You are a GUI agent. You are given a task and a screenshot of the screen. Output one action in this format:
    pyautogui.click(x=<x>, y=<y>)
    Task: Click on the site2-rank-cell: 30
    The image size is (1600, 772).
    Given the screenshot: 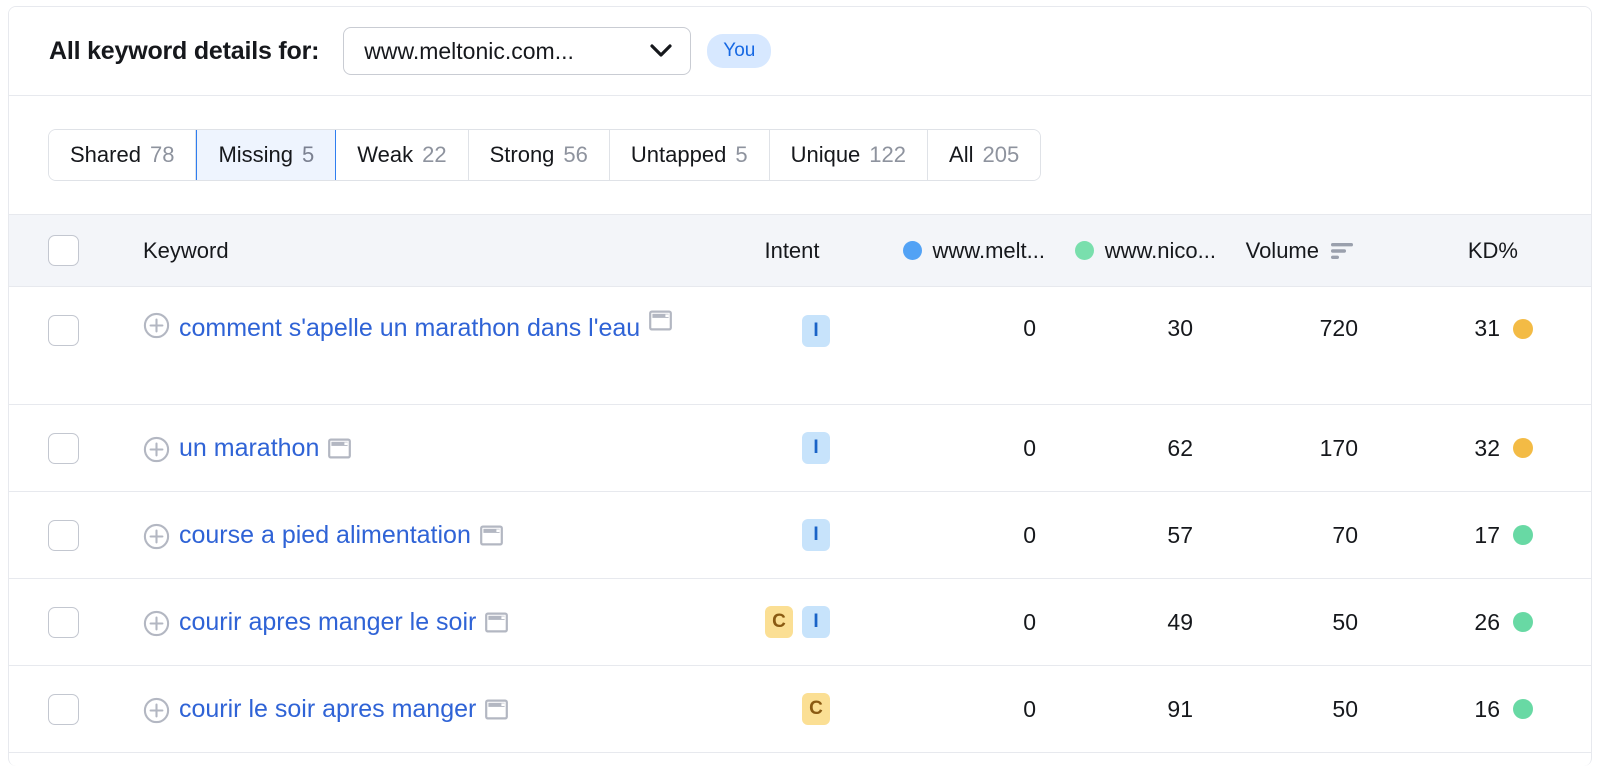 What is the action you would take?
    pyautogui.click(x=1139, y=345)
    